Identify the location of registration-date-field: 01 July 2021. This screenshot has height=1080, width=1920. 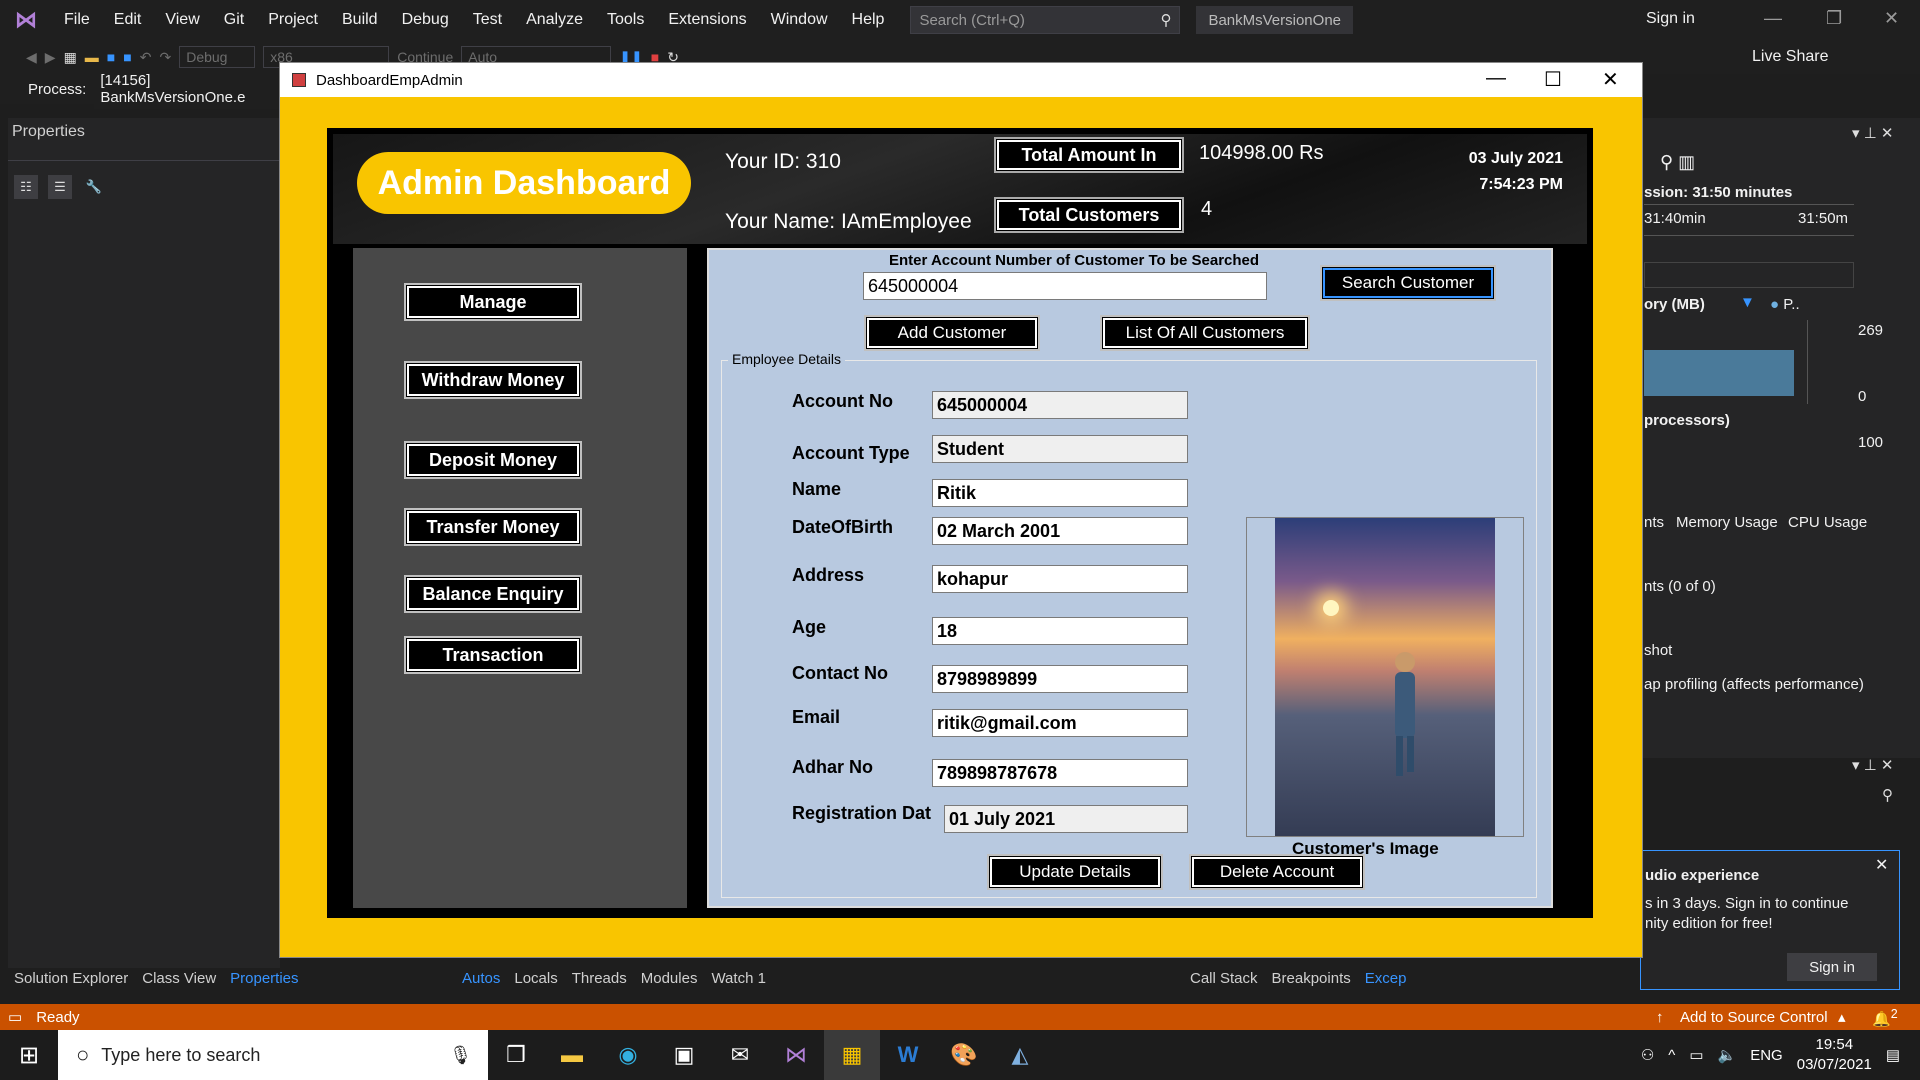
(1066, 819).